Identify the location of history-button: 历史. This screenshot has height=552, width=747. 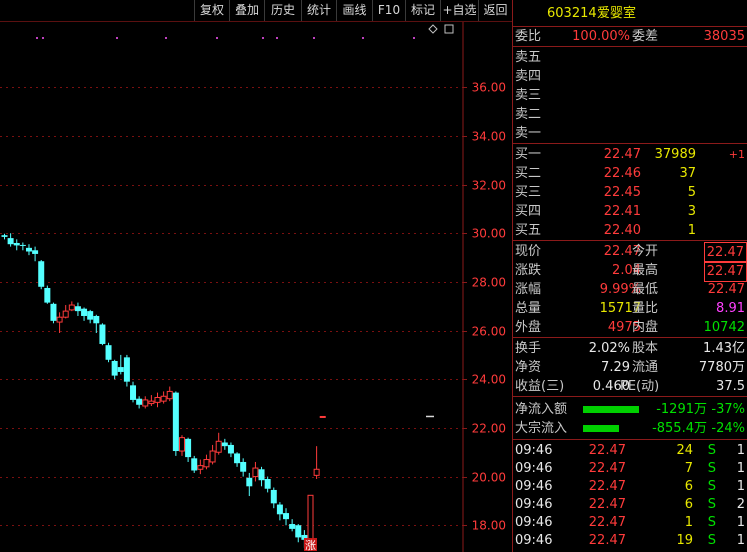
(282, 10).